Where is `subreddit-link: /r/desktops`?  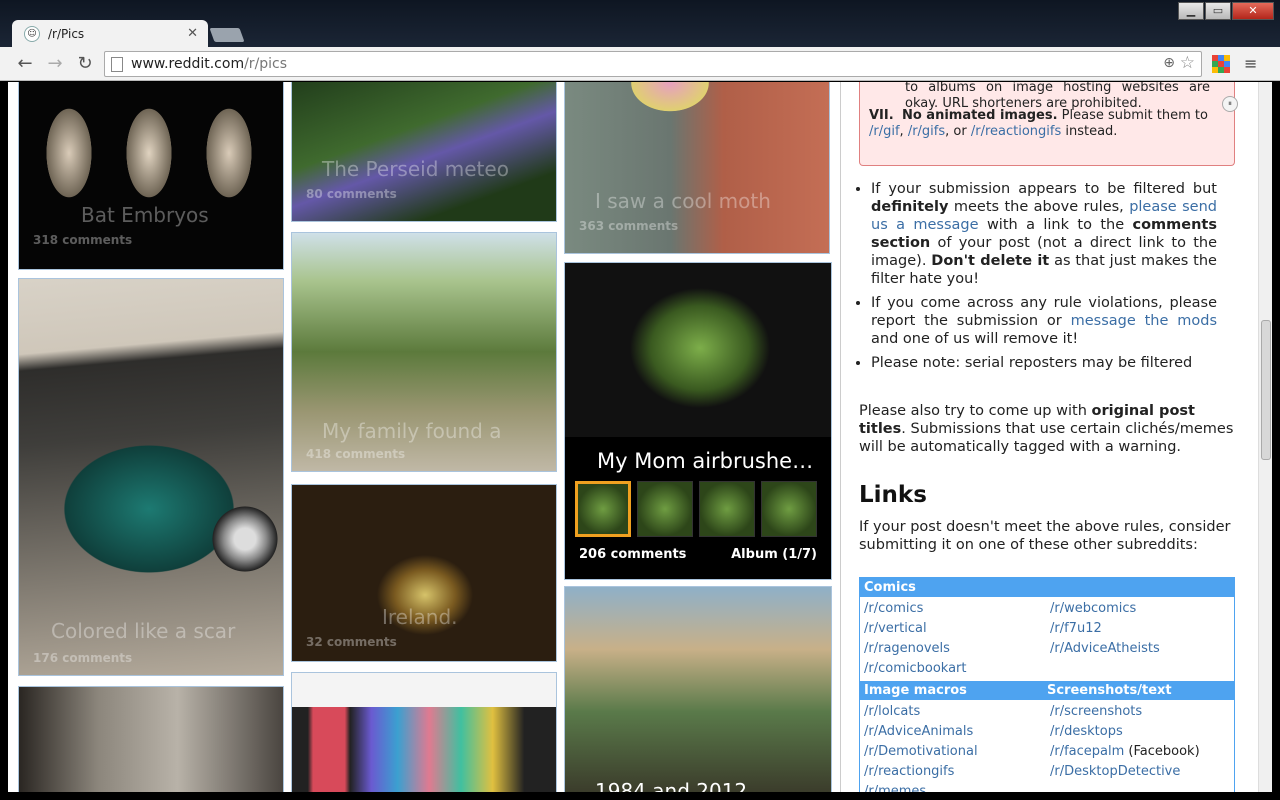
subreddit-link: /r/desktops is located at coordinates (1086, 731).